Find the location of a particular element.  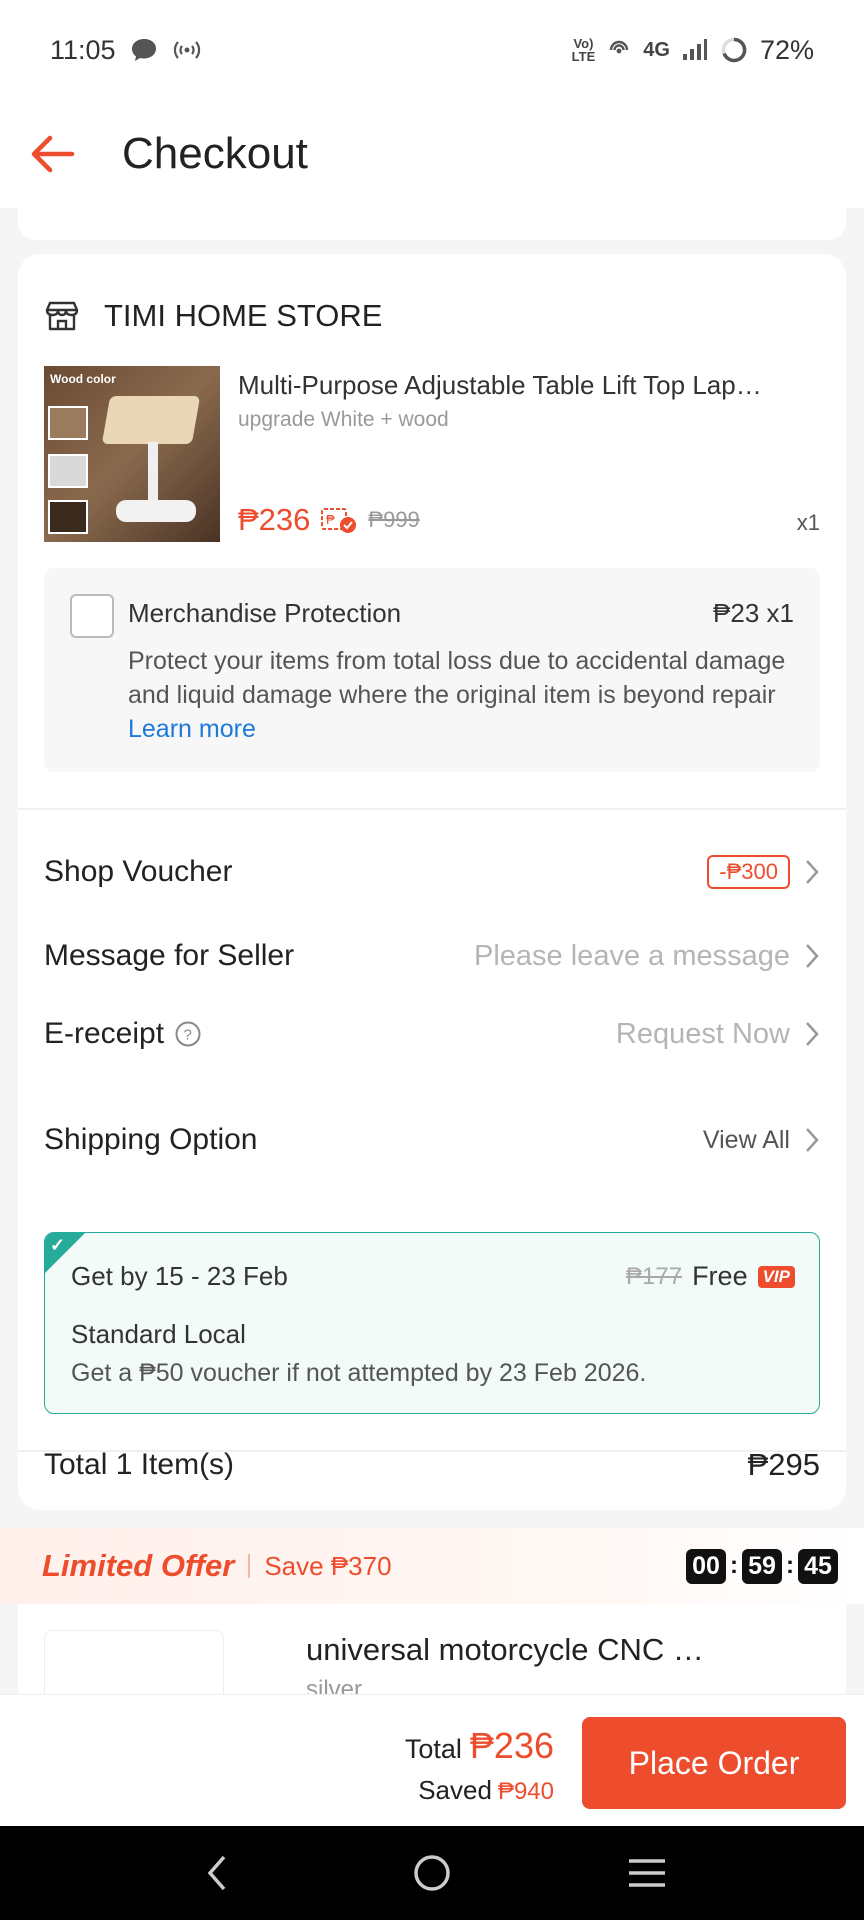

divider is located at coordinates (432, 809).